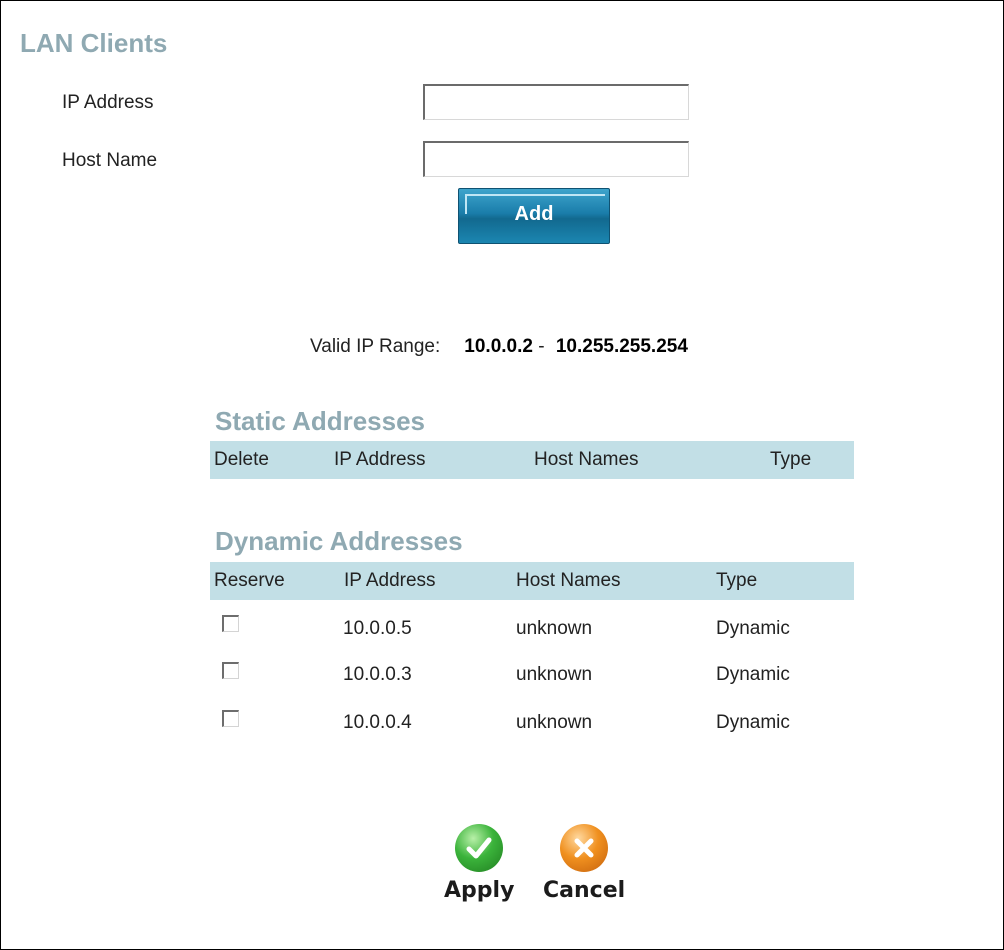  I want to click on cancel-button: Cancel, so click(584, 863).